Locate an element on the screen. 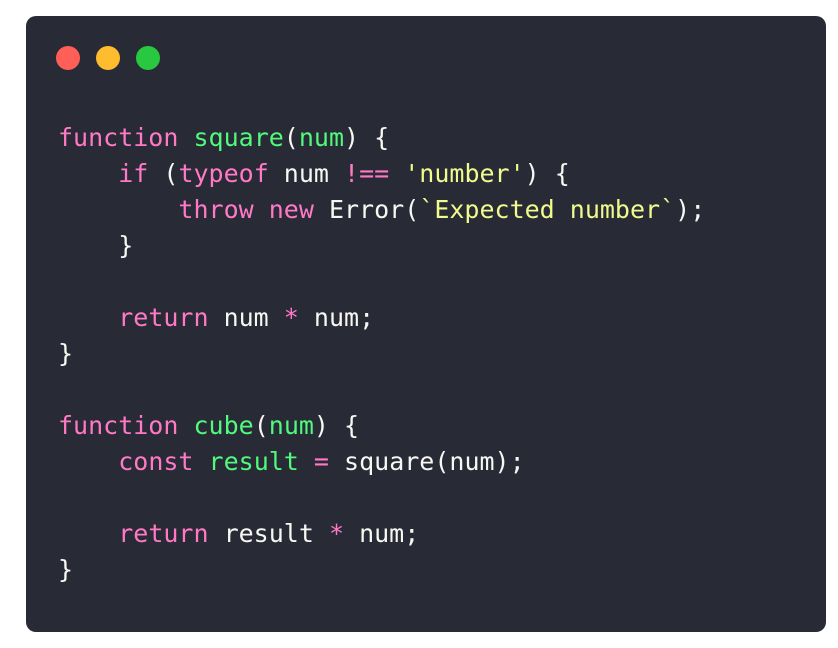  code-token-keyword: if is located at coordinates (133, 173).